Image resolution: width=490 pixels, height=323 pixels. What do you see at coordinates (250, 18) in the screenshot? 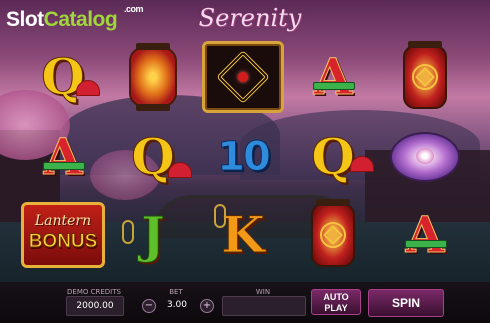
I see `game-title: Serenity` at bounding box center [250, 18].